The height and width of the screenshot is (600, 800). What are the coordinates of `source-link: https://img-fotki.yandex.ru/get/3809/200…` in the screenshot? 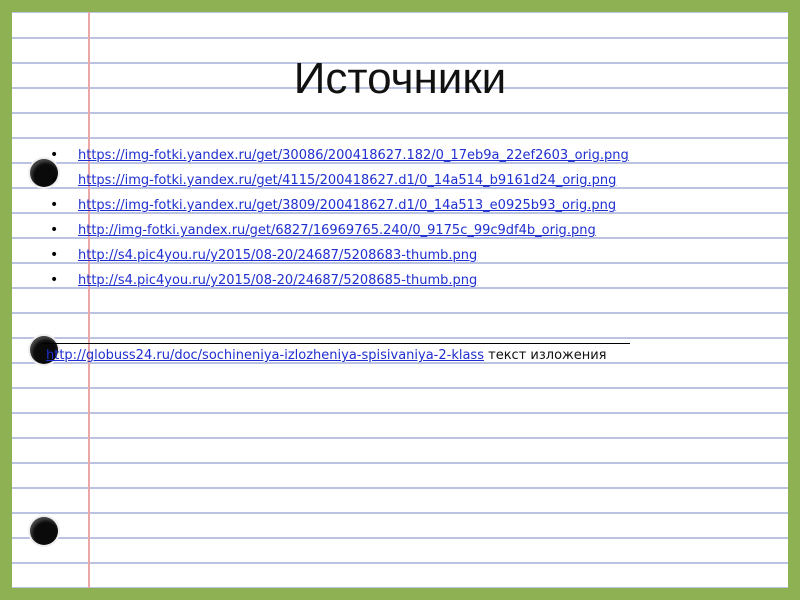 It's located at (347, 205).